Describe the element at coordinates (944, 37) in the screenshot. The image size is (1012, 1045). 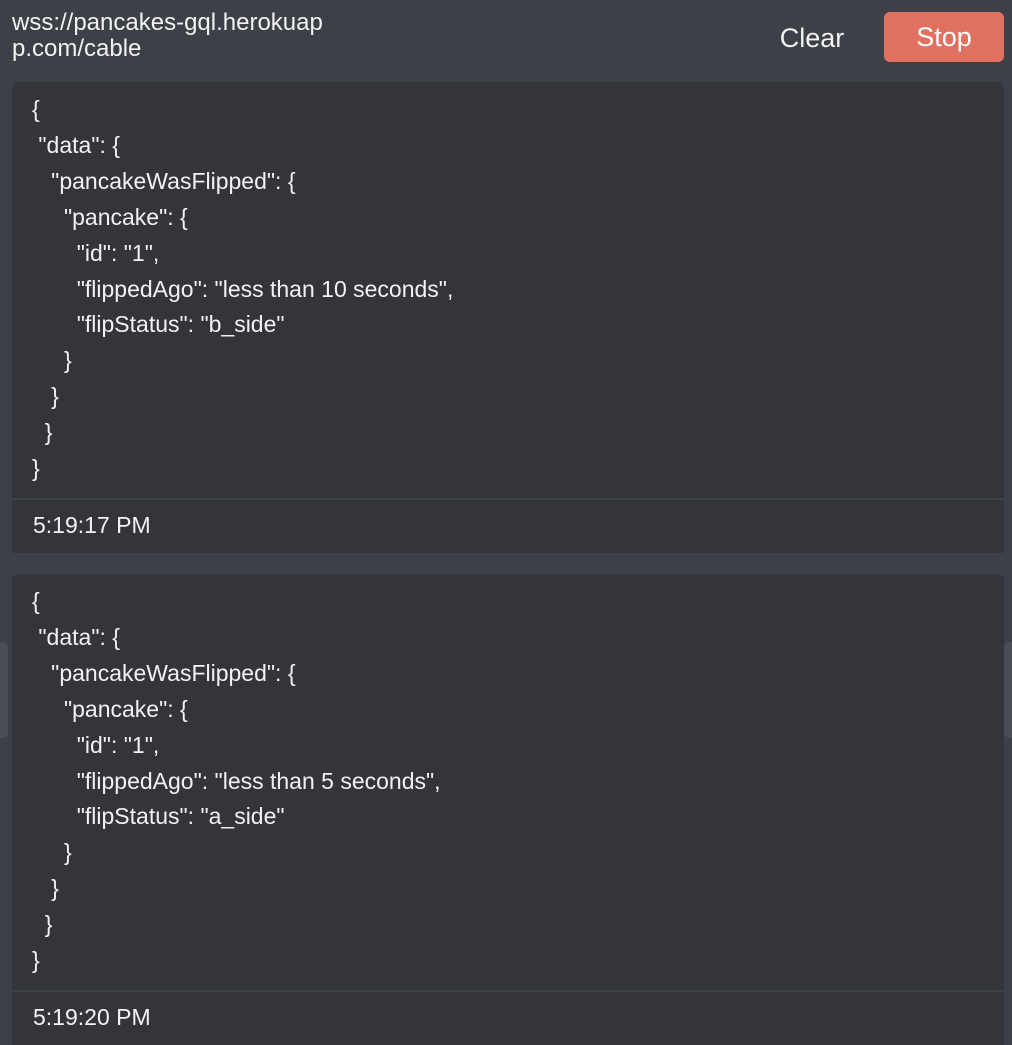
I see `stop-button: Stop` at that location.